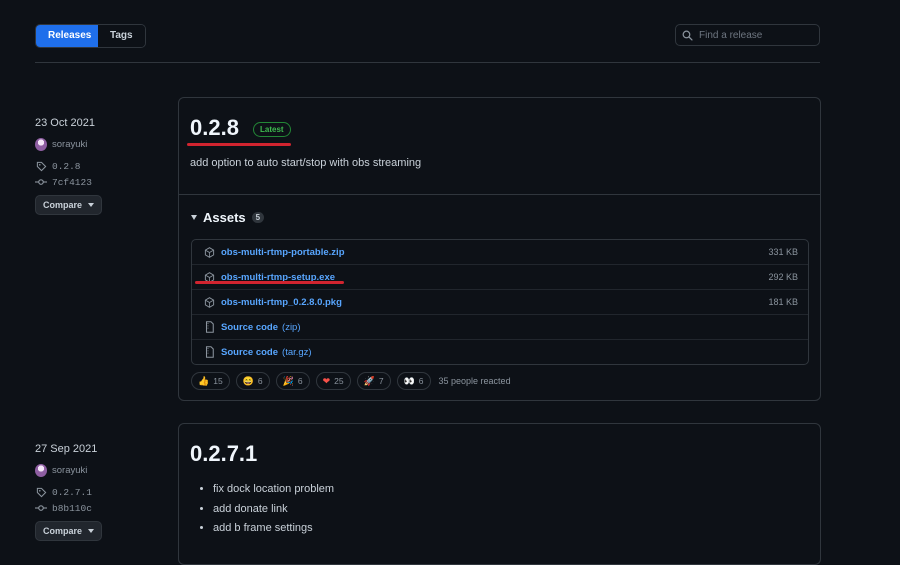  I want to click on asset-size: 292 KB, so click(783, 277).